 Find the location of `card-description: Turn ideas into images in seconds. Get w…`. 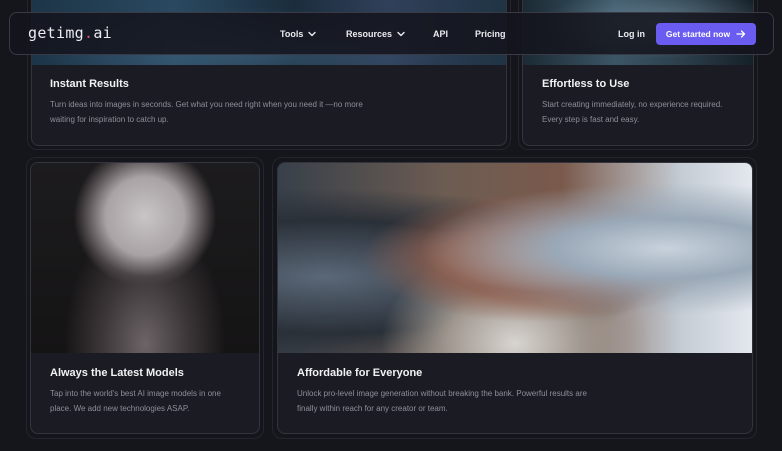

card-description: Turn ideas into images in seconds. Get w… is located at coordinates (206, 112).